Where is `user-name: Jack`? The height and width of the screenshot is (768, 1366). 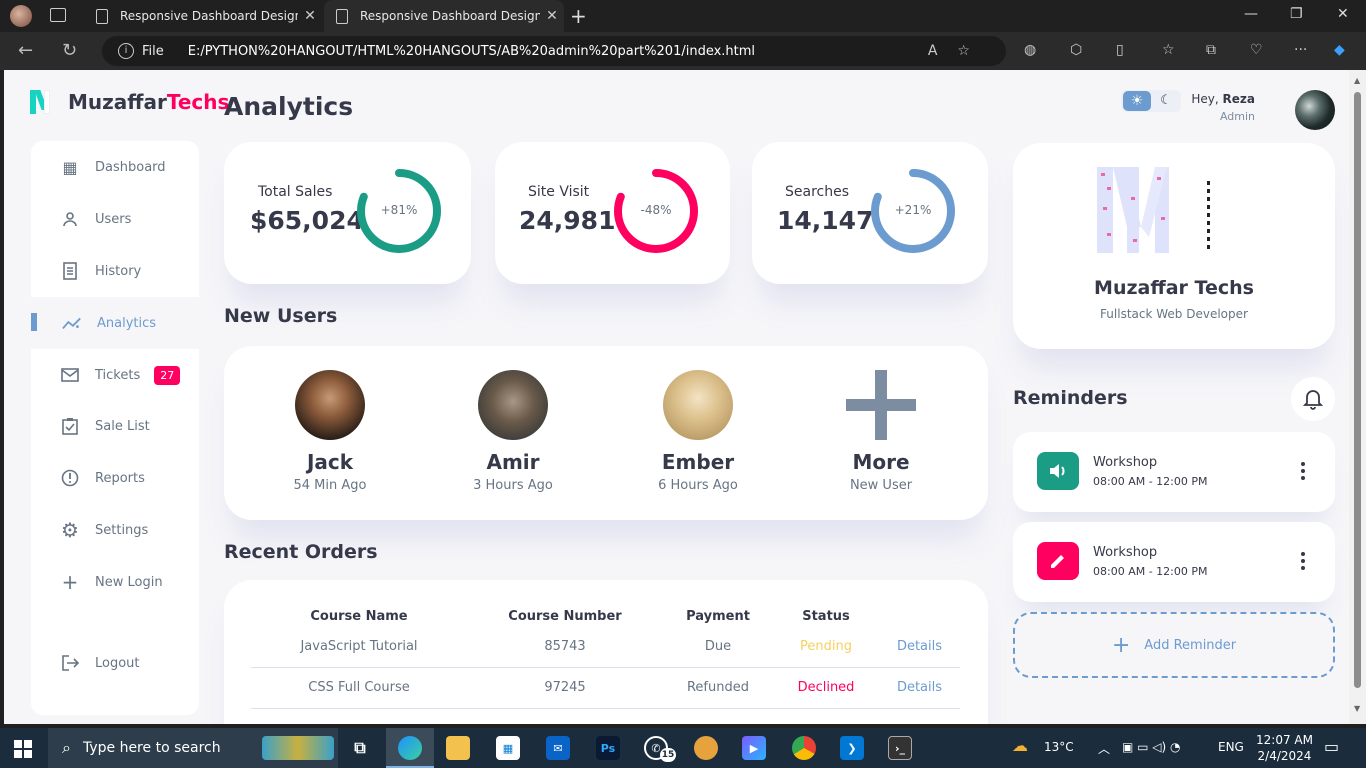
user-name: Jack is located at coordinates (330, 462).